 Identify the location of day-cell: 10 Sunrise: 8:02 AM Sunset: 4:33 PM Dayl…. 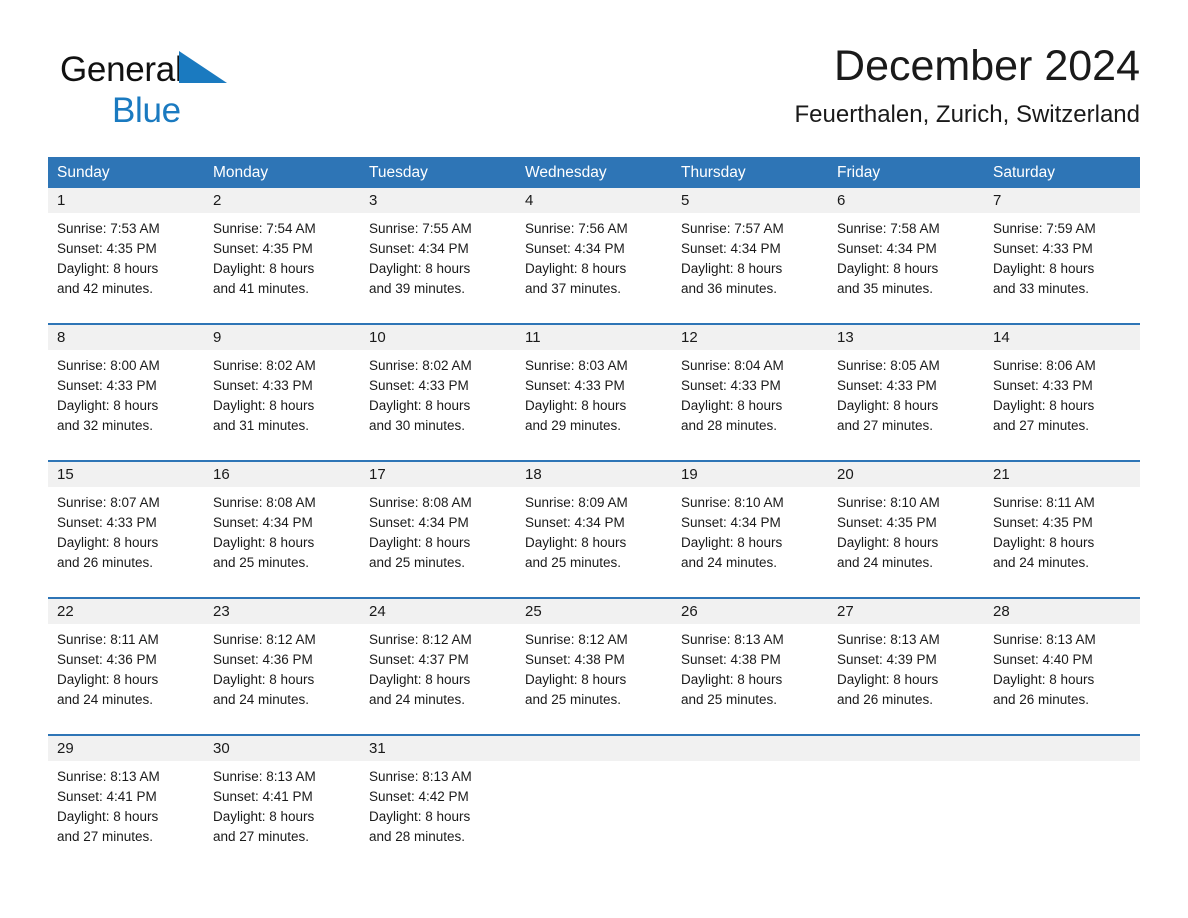
(438, 386).